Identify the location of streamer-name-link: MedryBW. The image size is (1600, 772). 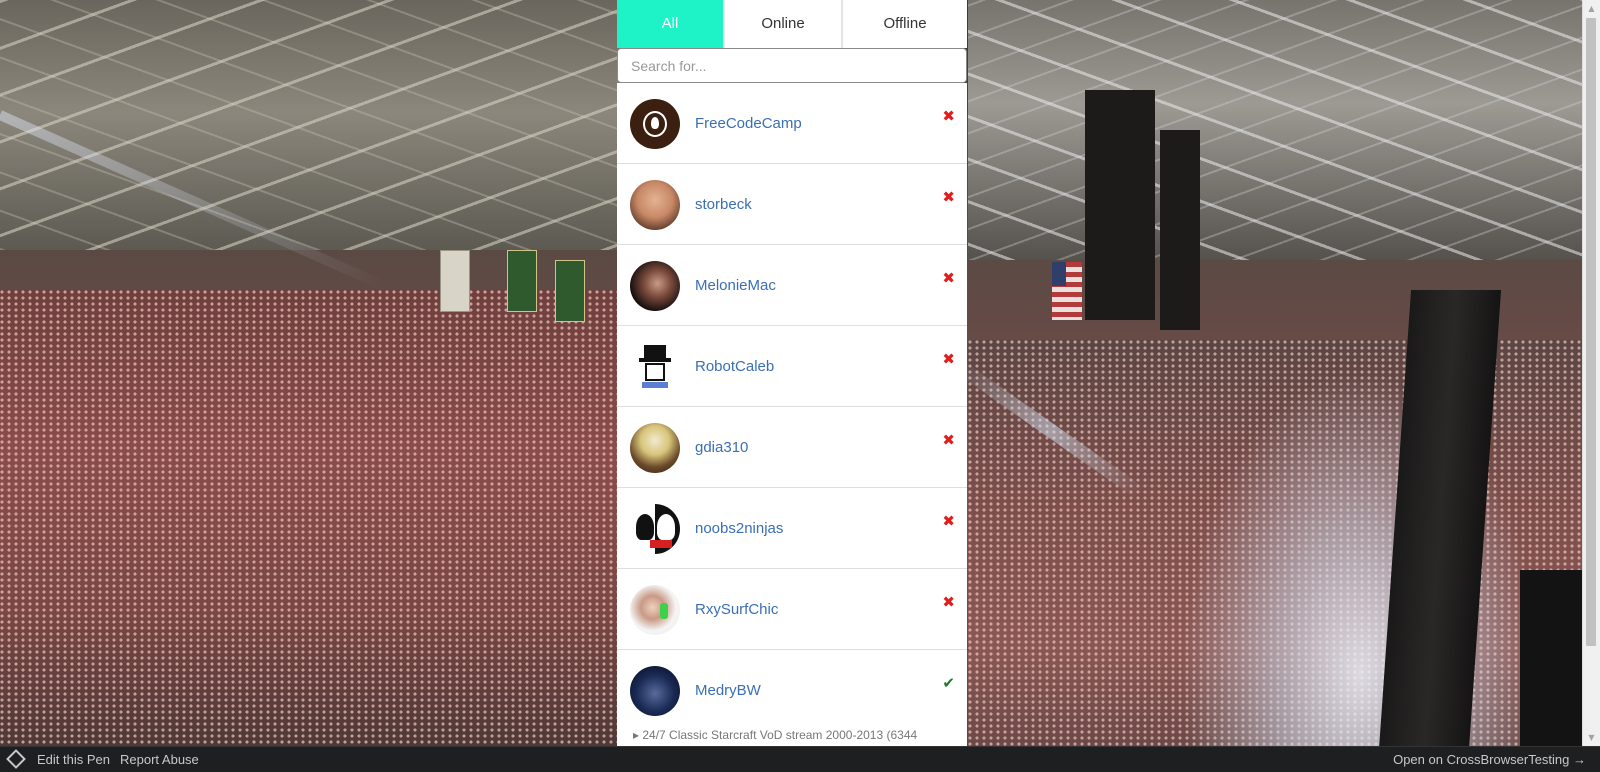
(728, 690).